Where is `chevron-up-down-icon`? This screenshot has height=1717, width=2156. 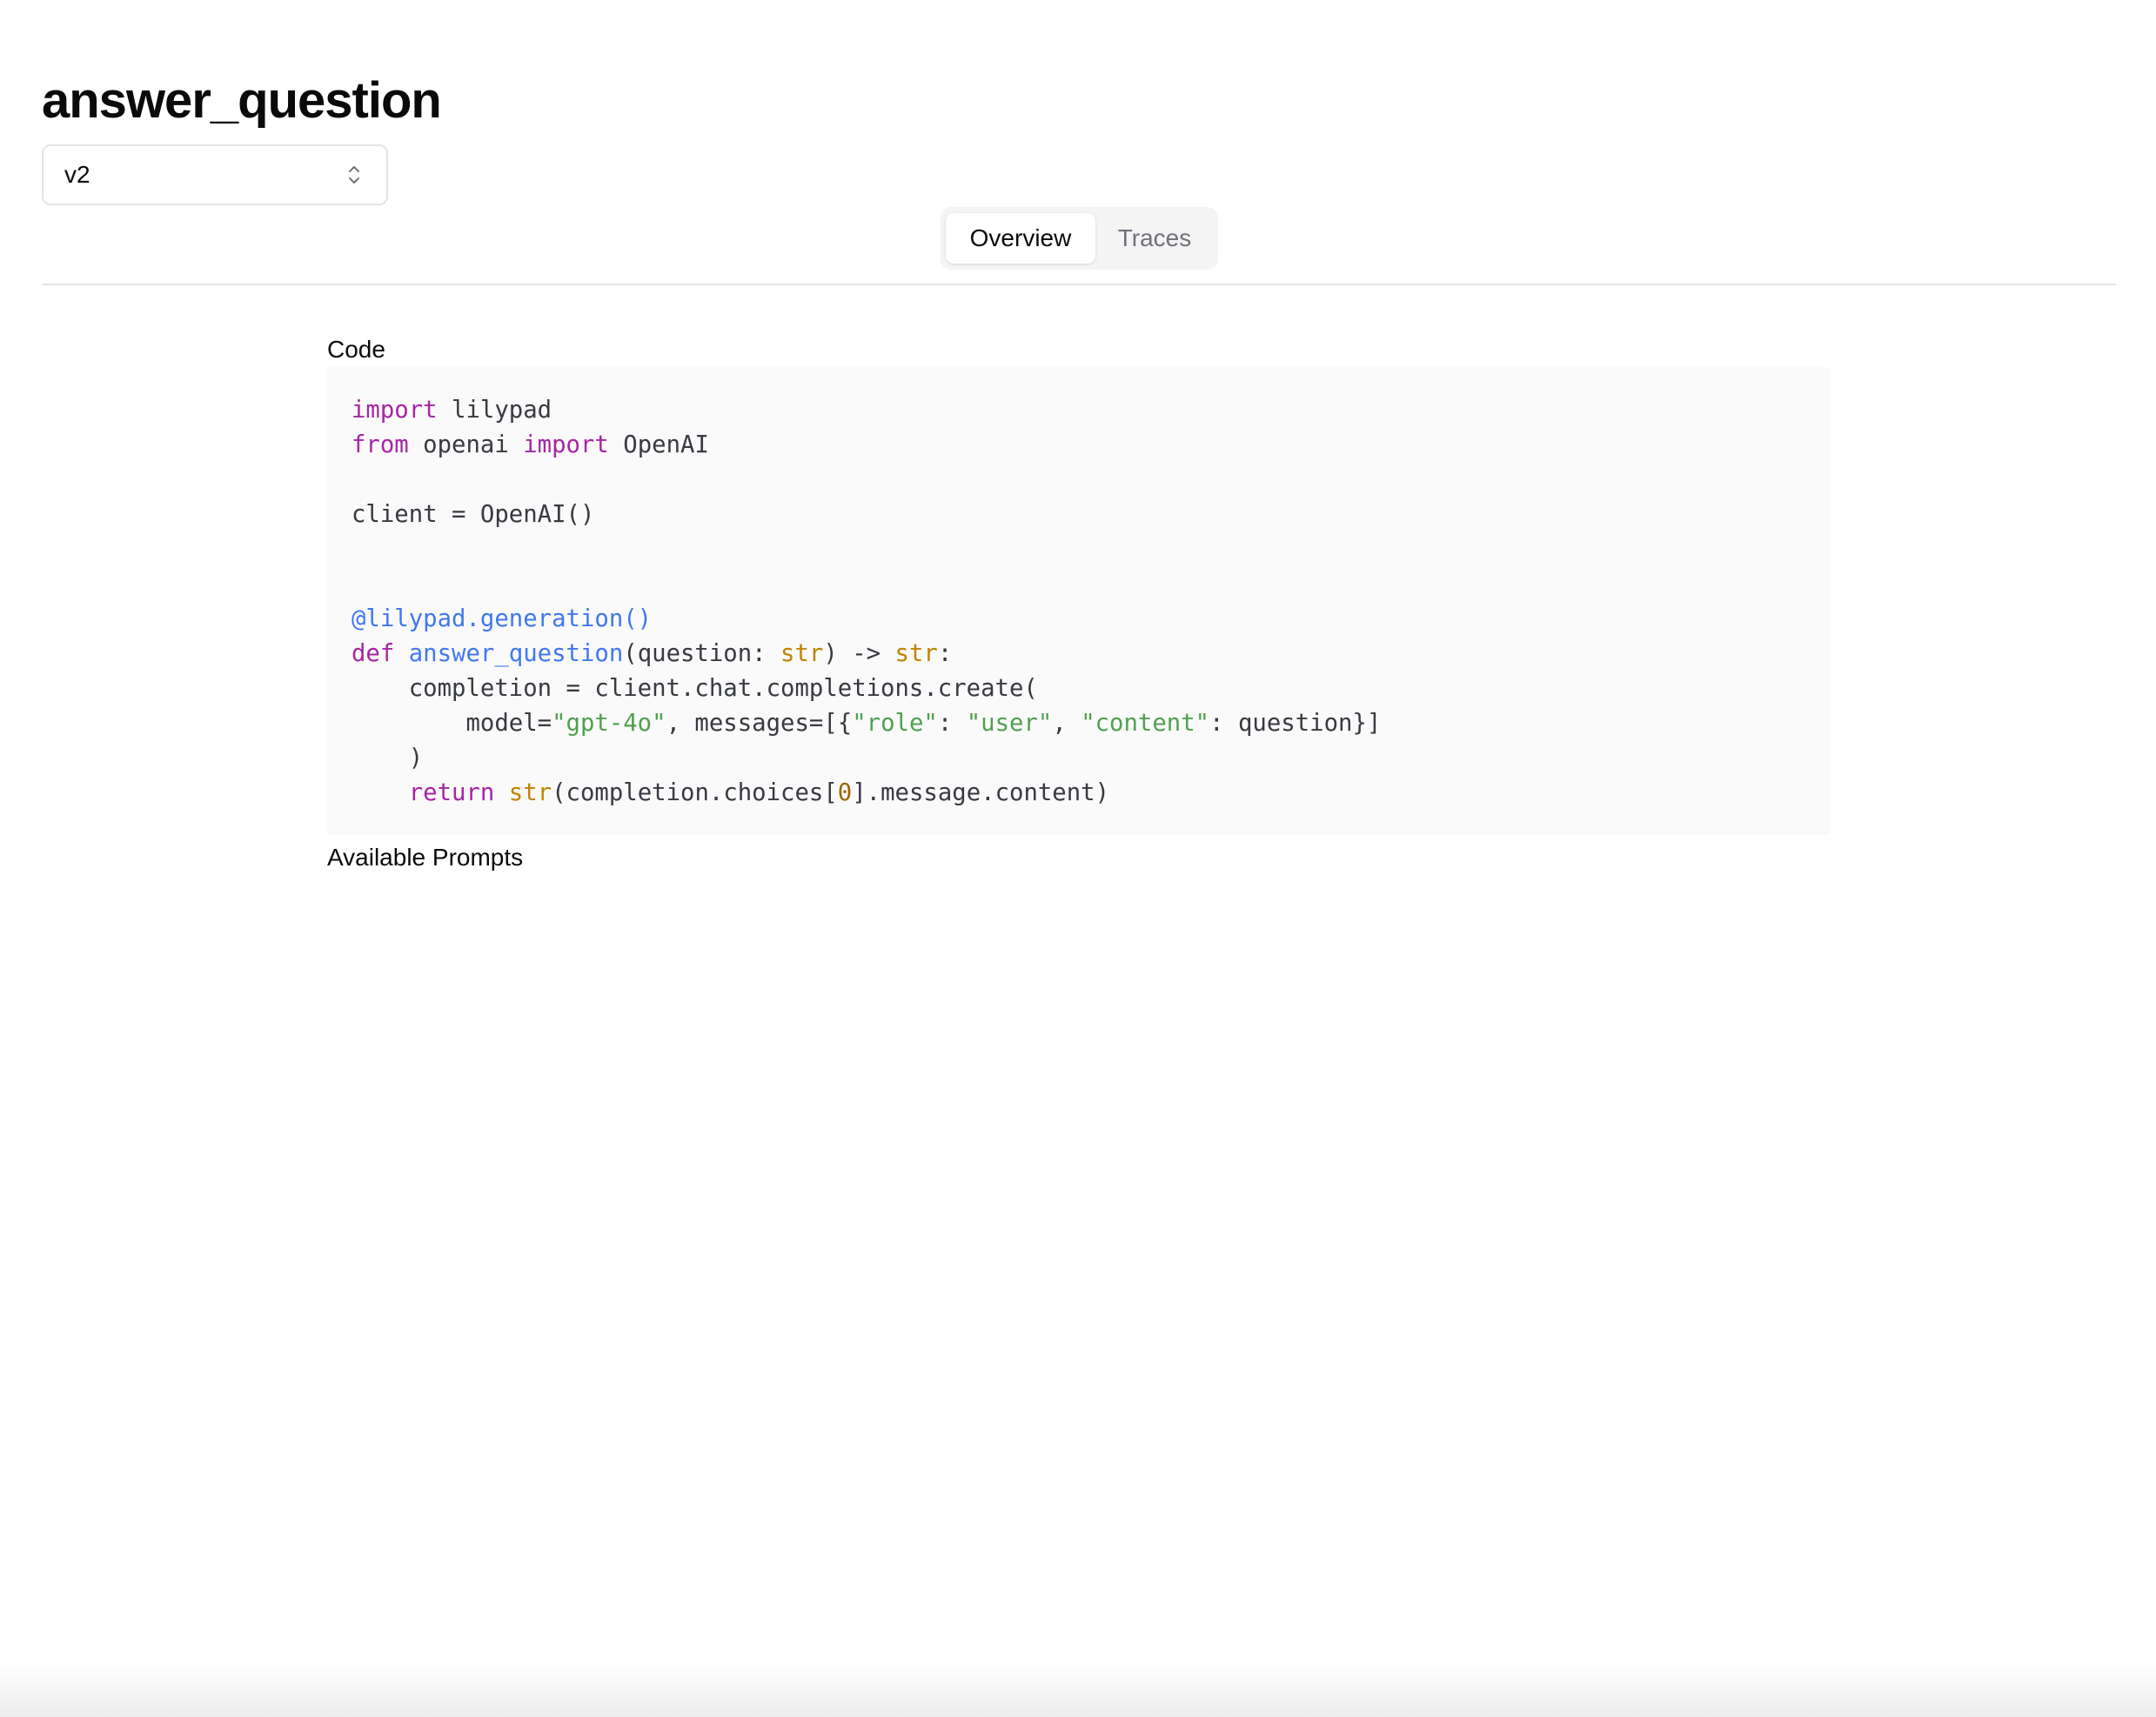
chevron-up-down-icon is located at coordinates (354, 175).